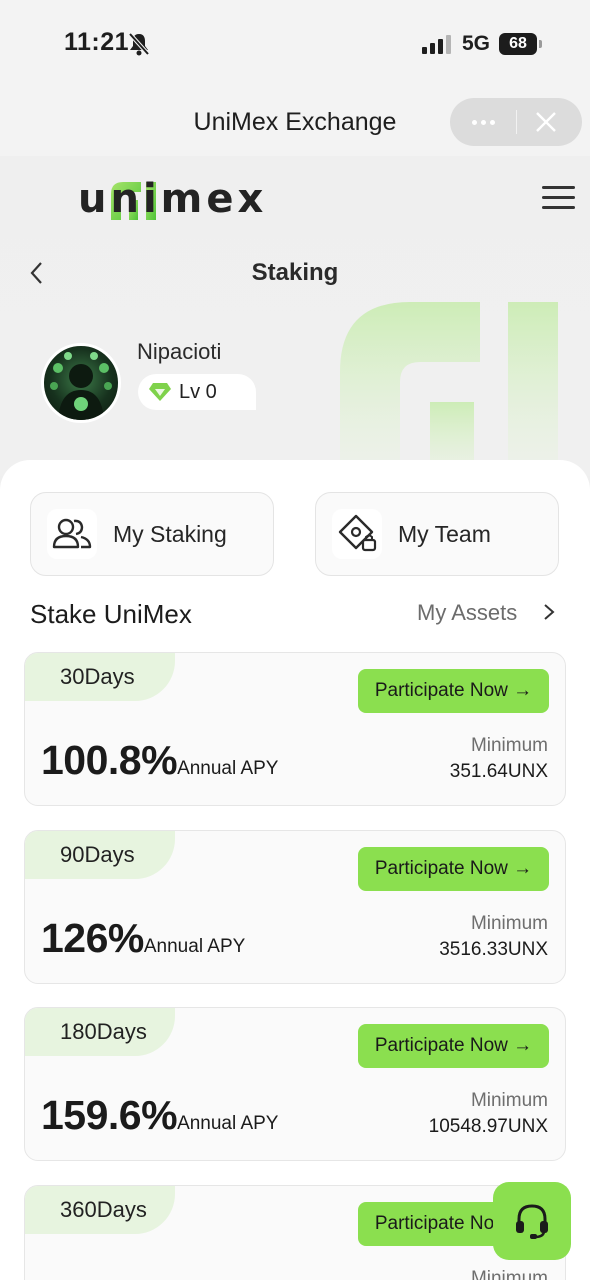 The width and height of the screenshot is (590, 1280). What do you see at coordinates (109, 760) in the screenshot?
I see `apy-value: 100.8%` at bounding box center [109, 760].